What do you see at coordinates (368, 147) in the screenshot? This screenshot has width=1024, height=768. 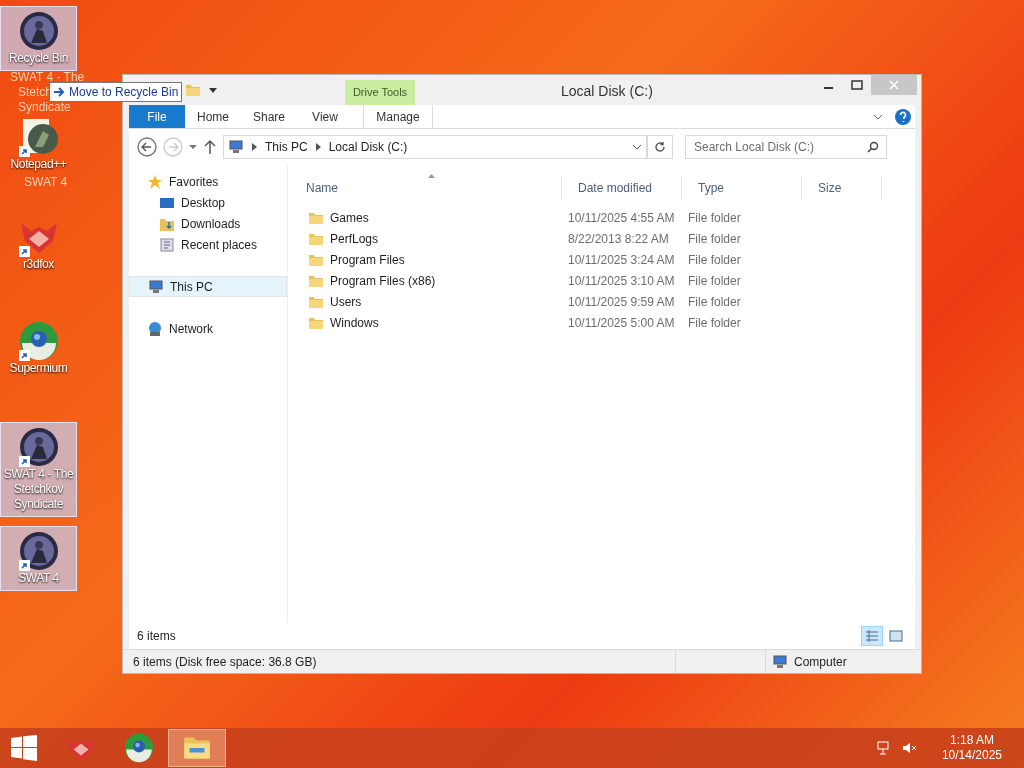 I see `breadcrumb-item: Local Disk (C:)` at bounding box center [368, 147].